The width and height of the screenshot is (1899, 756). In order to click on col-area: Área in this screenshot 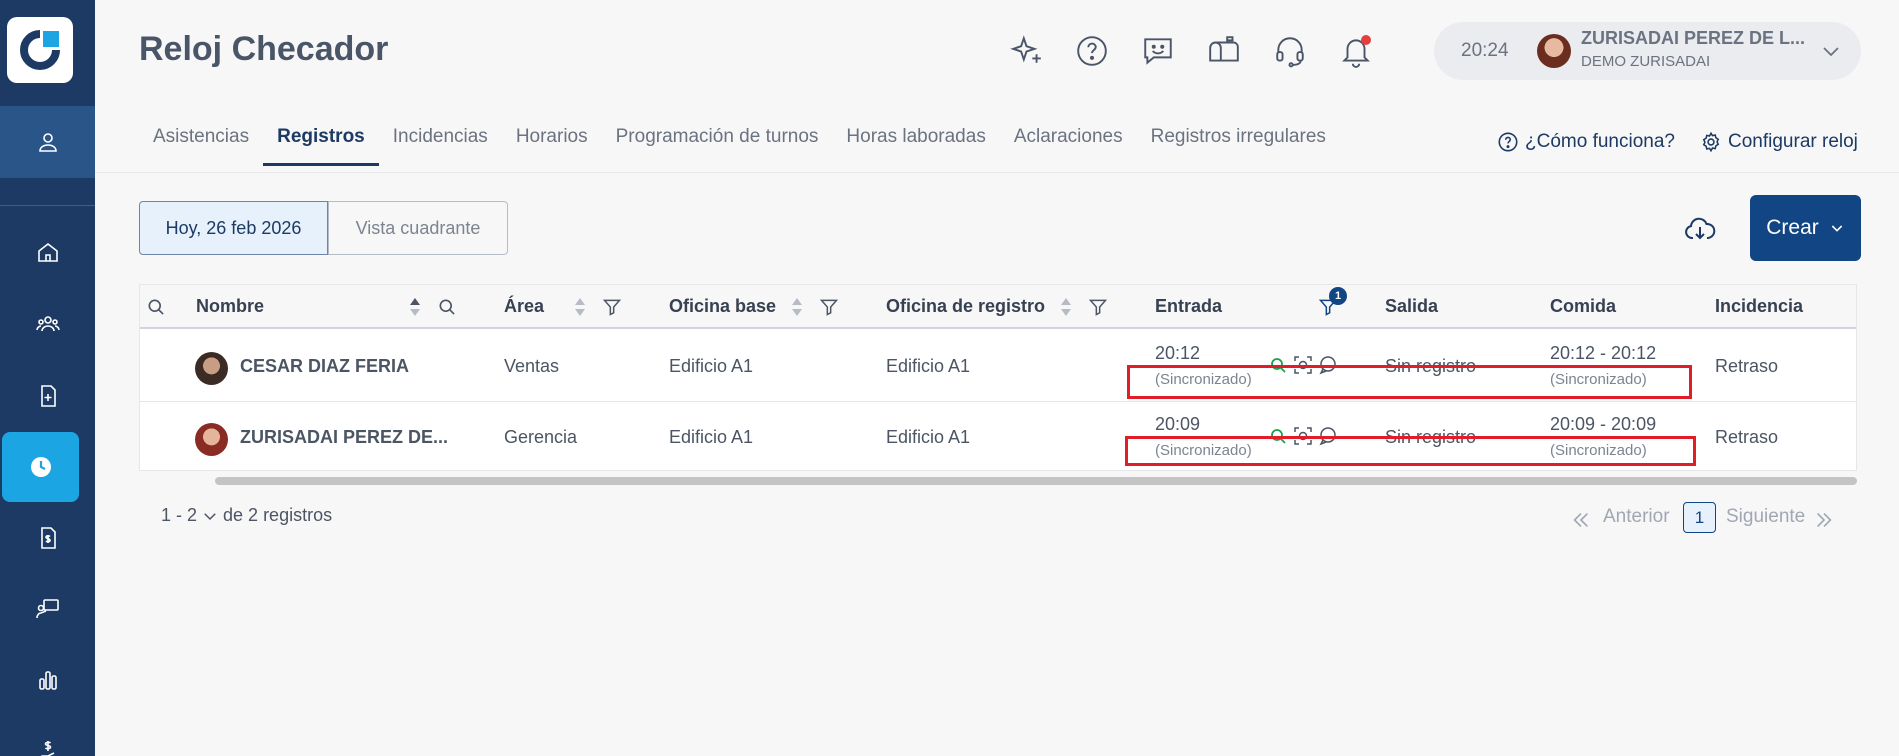, I will do `click(524, 306)`.